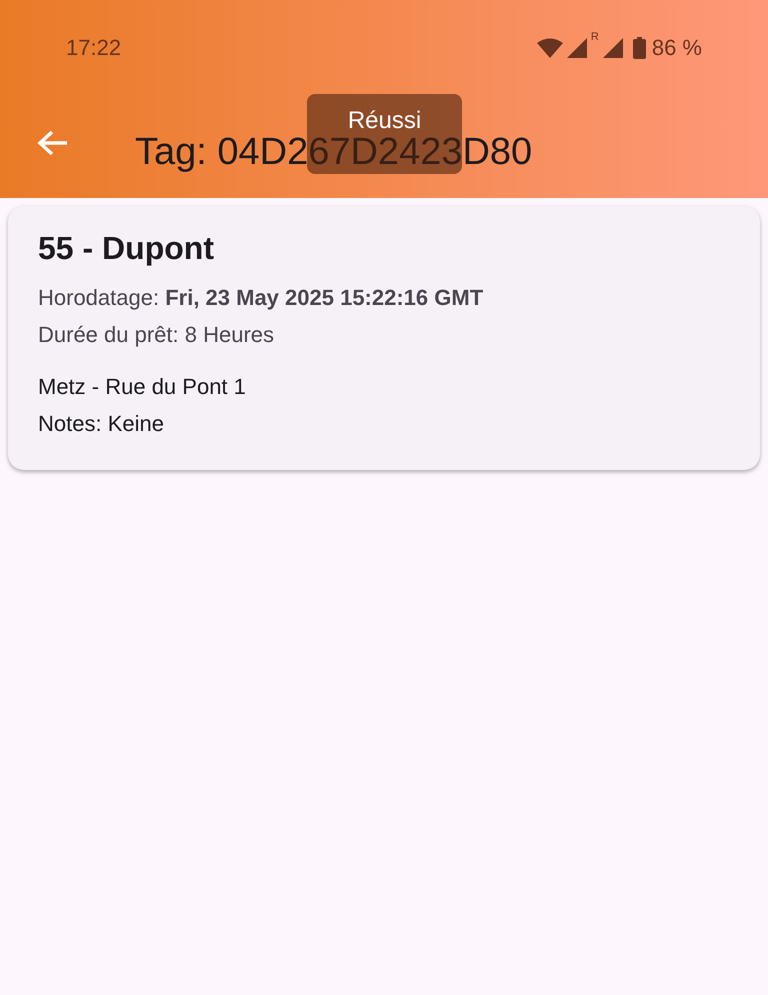  What do you see at coordinates (142, 387) in the screenshot?
I see `address-text: Metz - Rue du Pont 1` at bounding box center [142, 387].